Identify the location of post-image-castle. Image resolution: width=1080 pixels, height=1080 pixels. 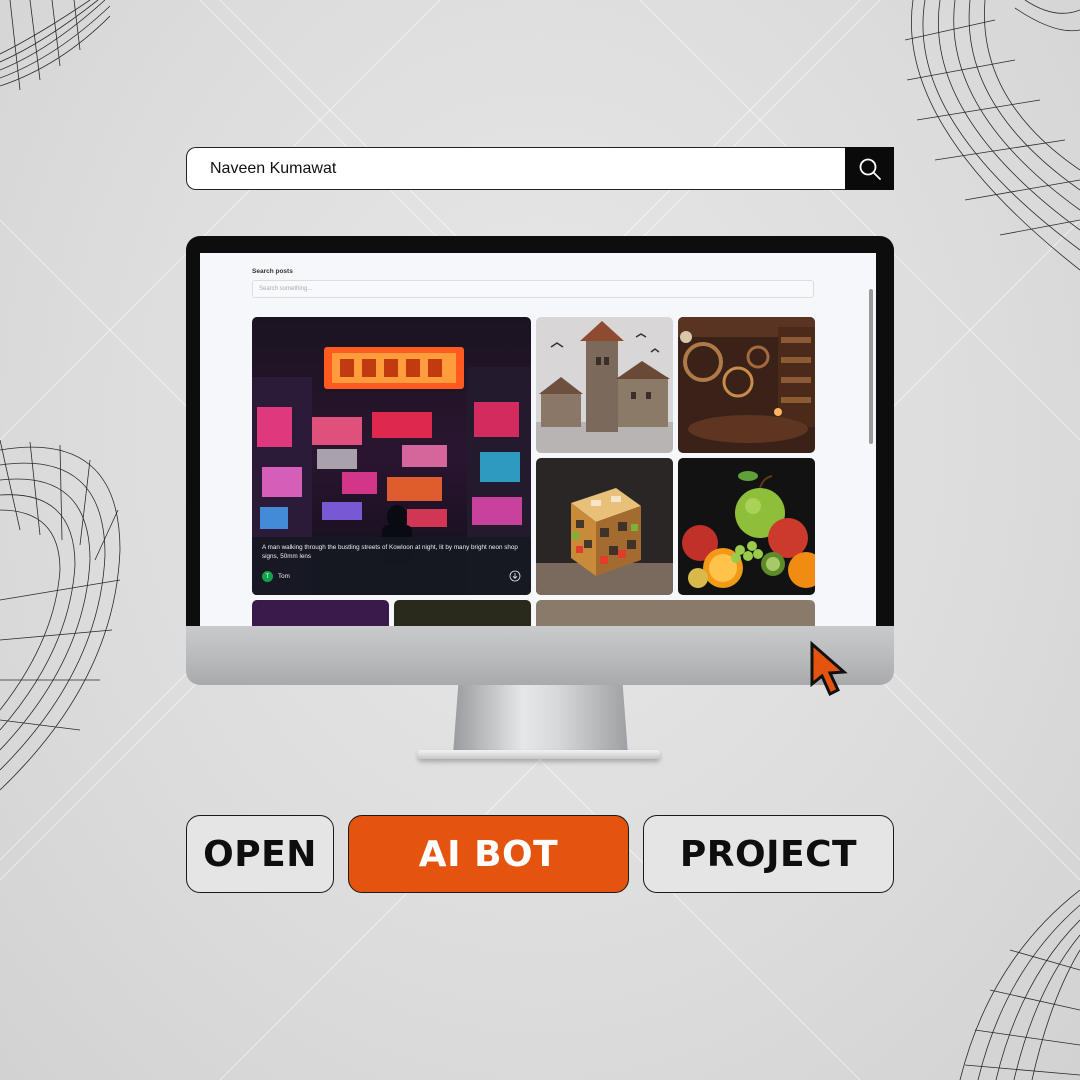
(604, 385).